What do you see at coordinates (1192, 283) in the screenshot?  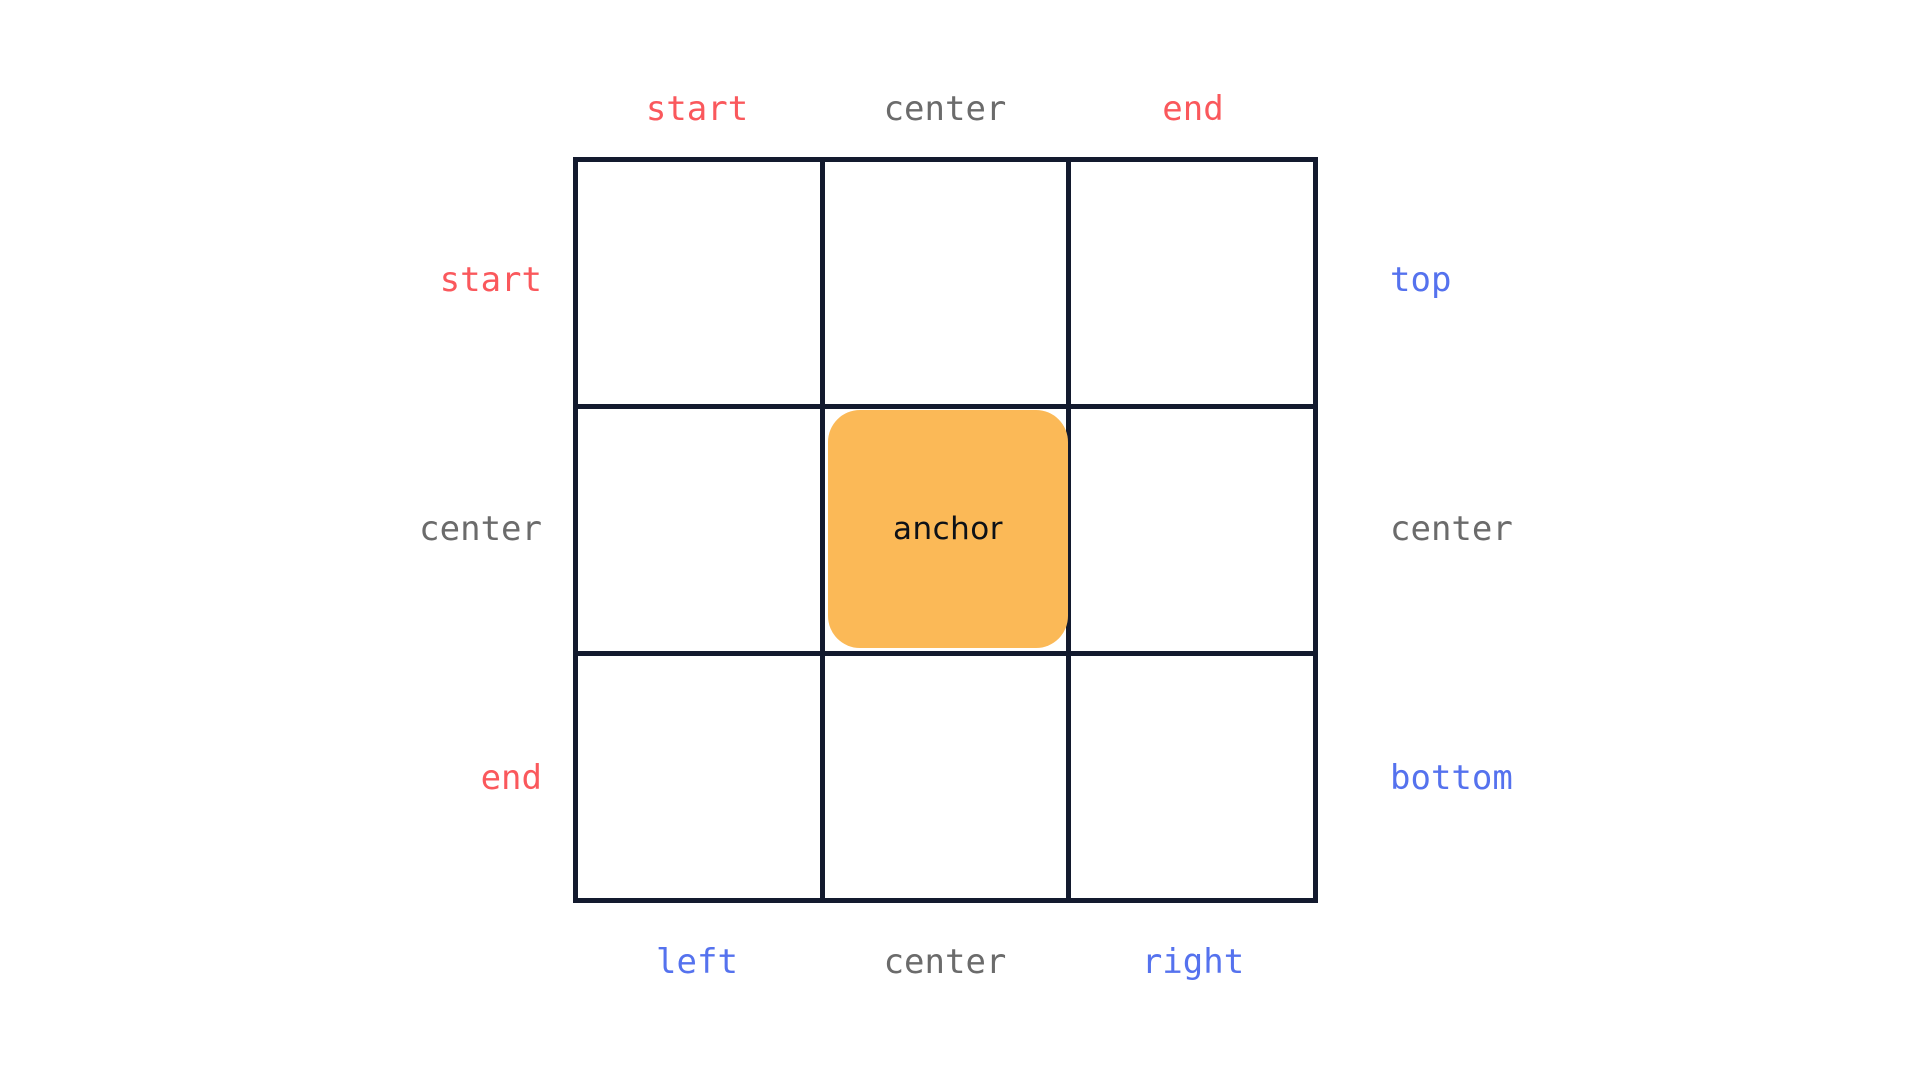 I see `grid-cell-r0c2` at bounding box center [1192, 283].